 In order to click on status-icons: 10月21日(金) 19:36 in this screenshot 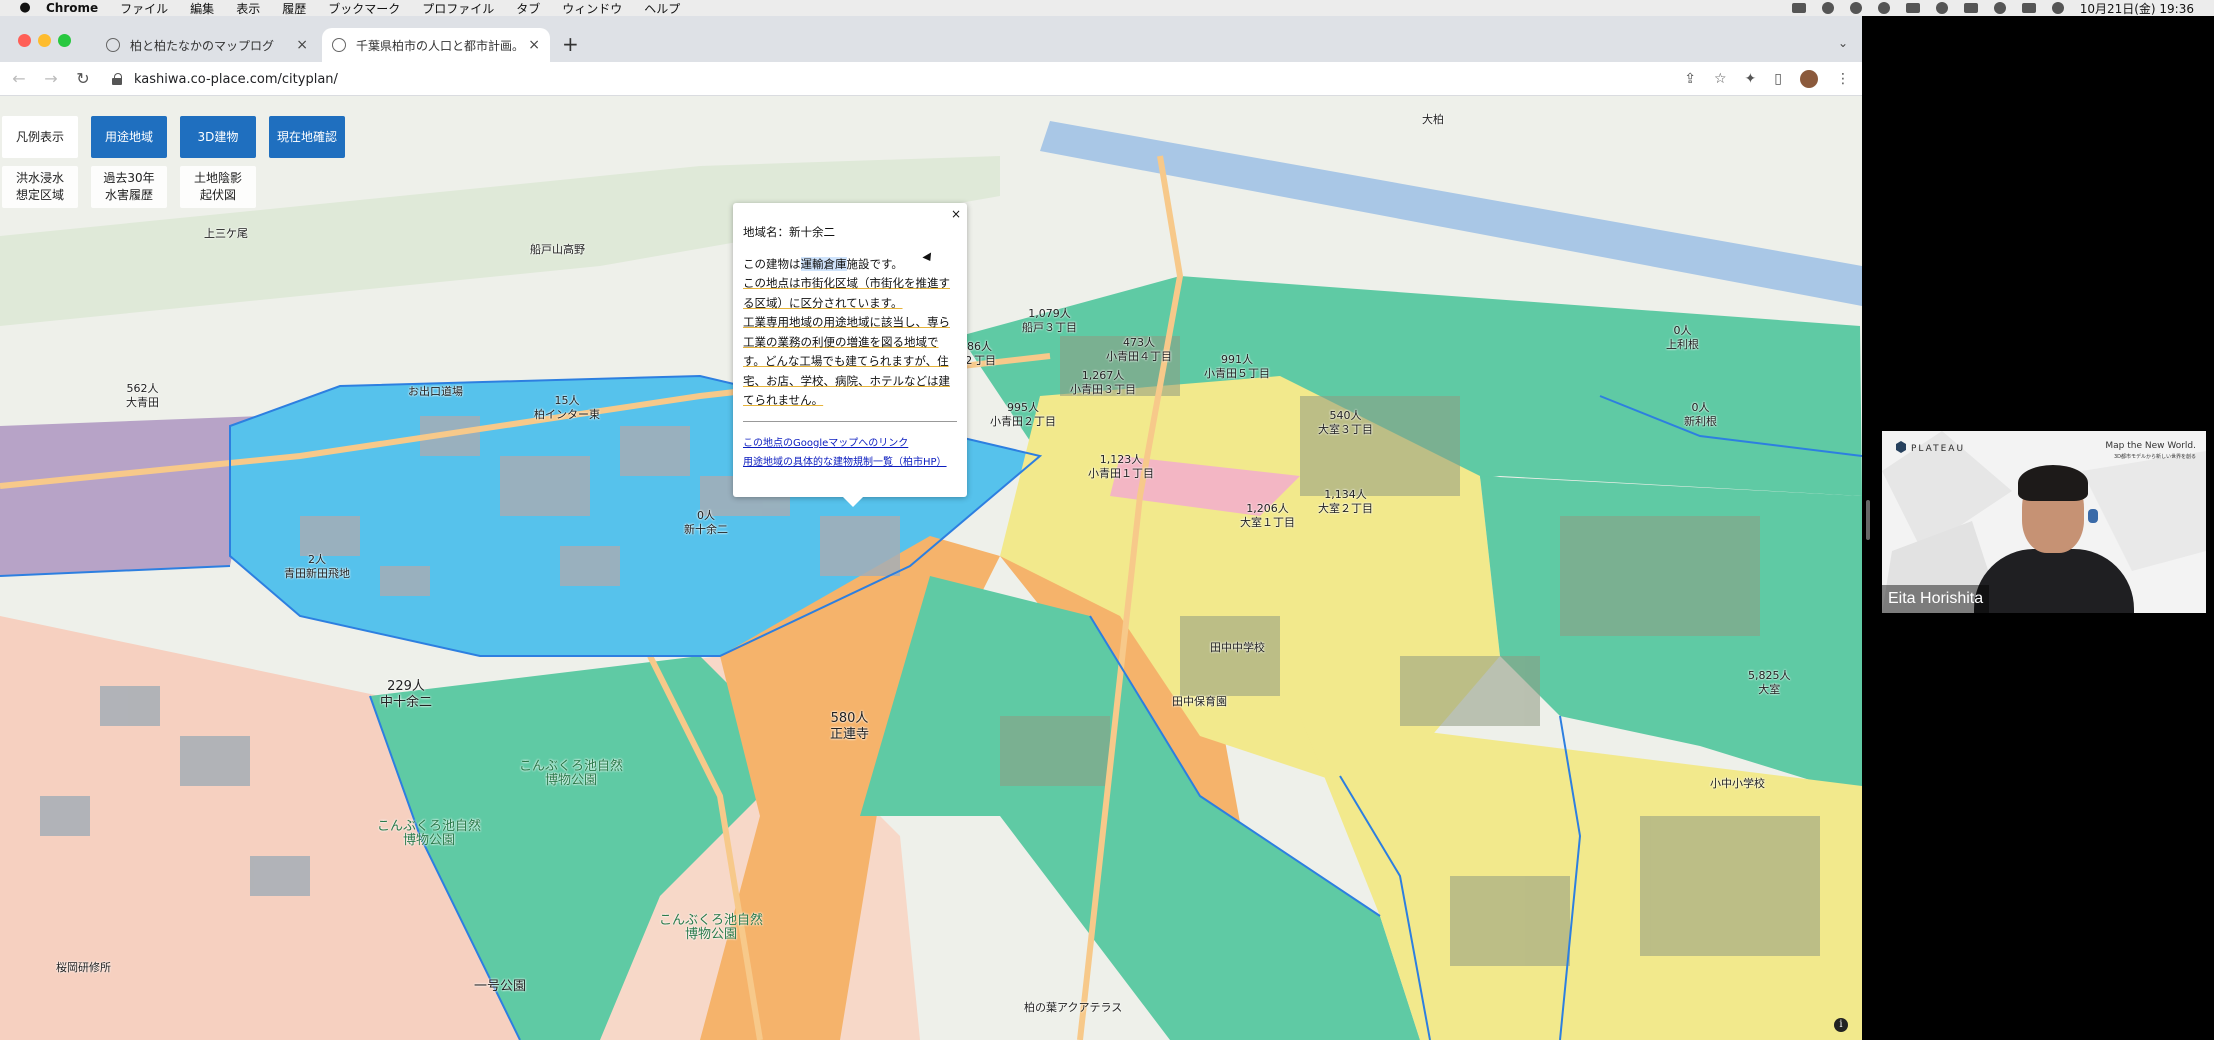, I will do `click(1992, 8)`.